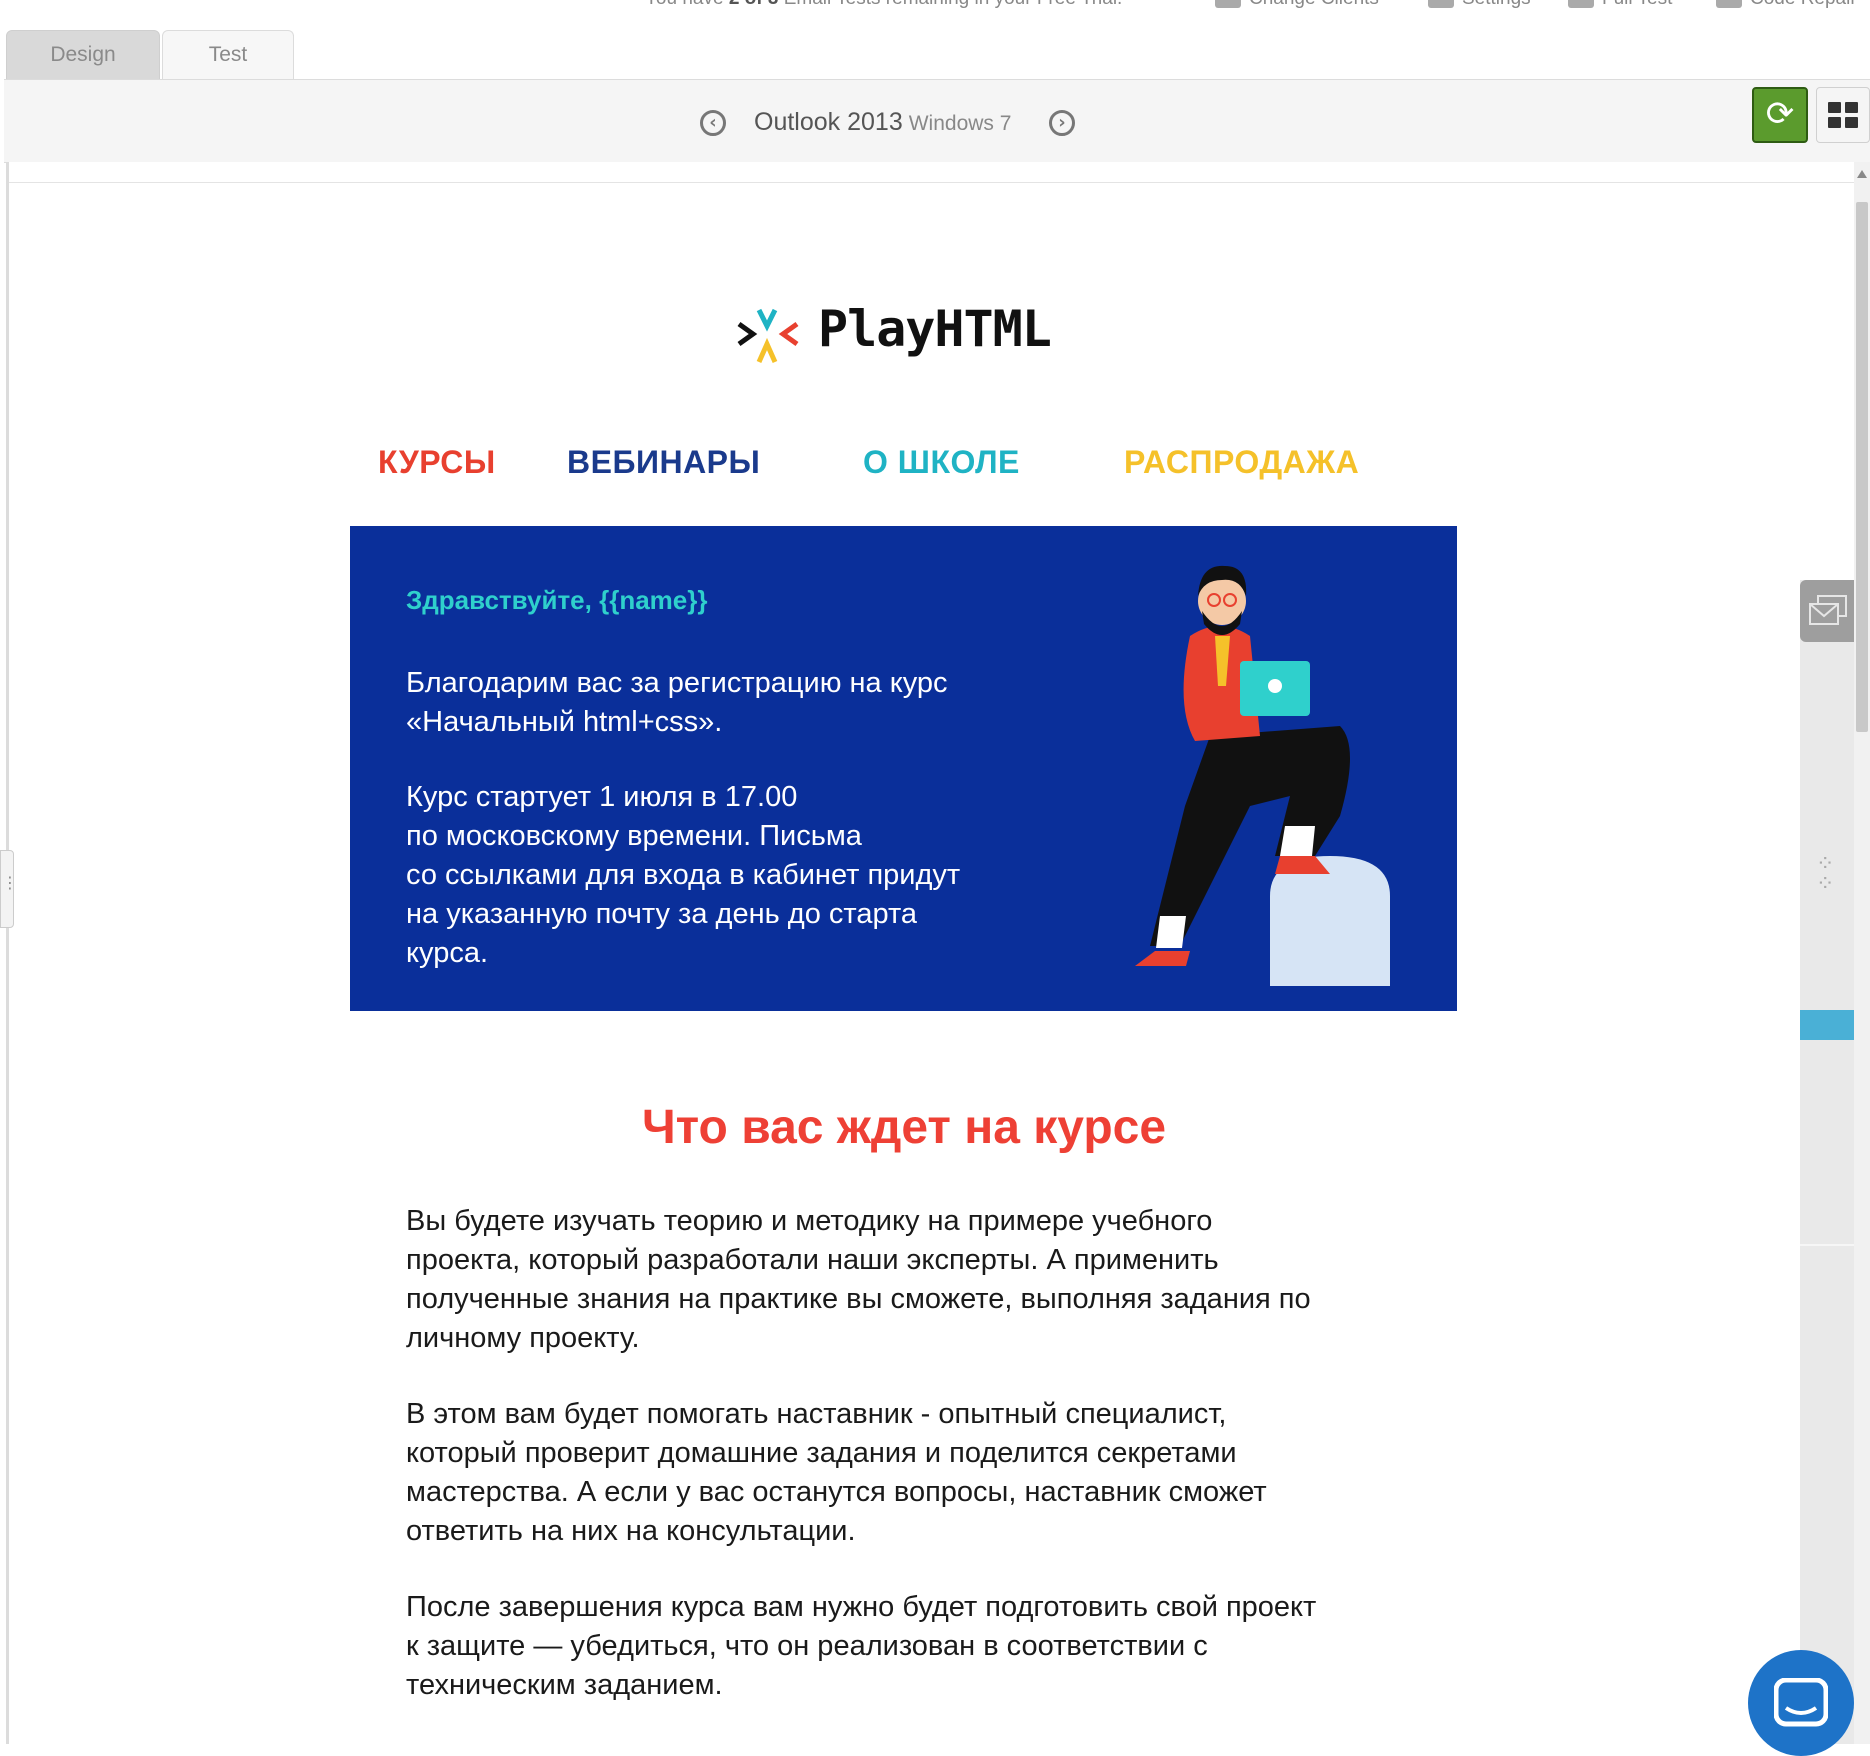 The width and height of the screenshot is (1870, 1756). Describe the element at coordinates (1827, 1245) in the screenshot. I see `side-panel-divider` at that location.